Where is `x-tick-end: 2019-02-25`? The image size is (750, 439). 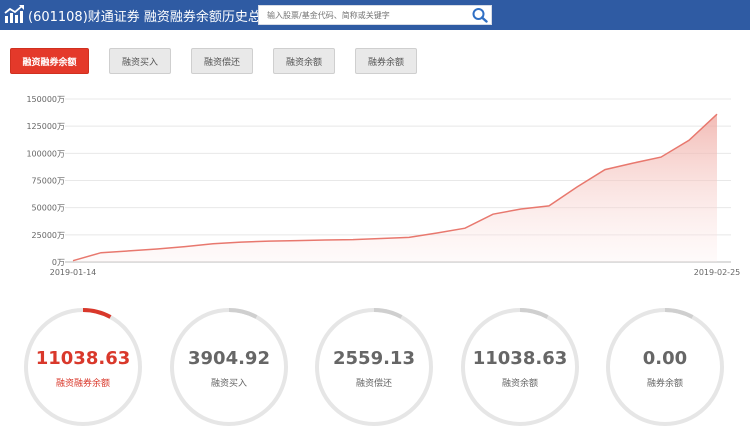
x-tick-end: 2019-02-25 is located at coordinates (717, 272).